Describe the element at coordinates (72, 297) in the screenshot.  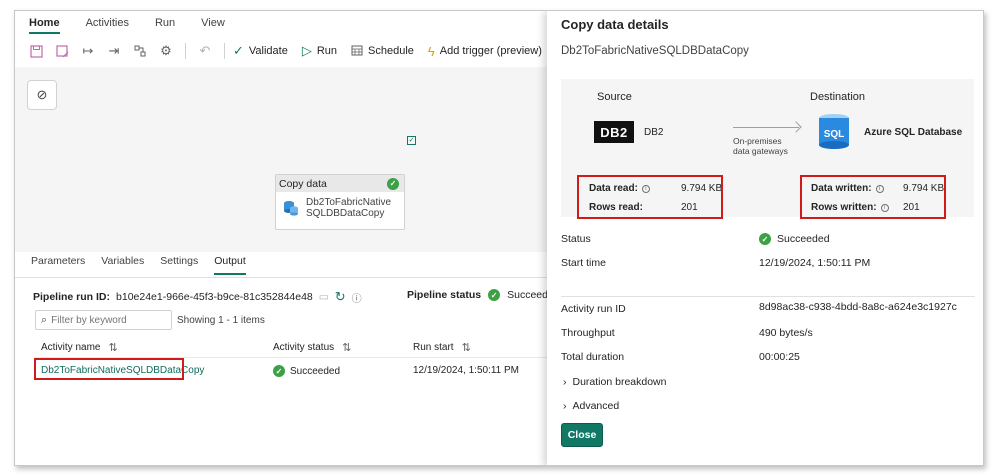
I see `run-id-label: Pipeline run ID:` at that location.